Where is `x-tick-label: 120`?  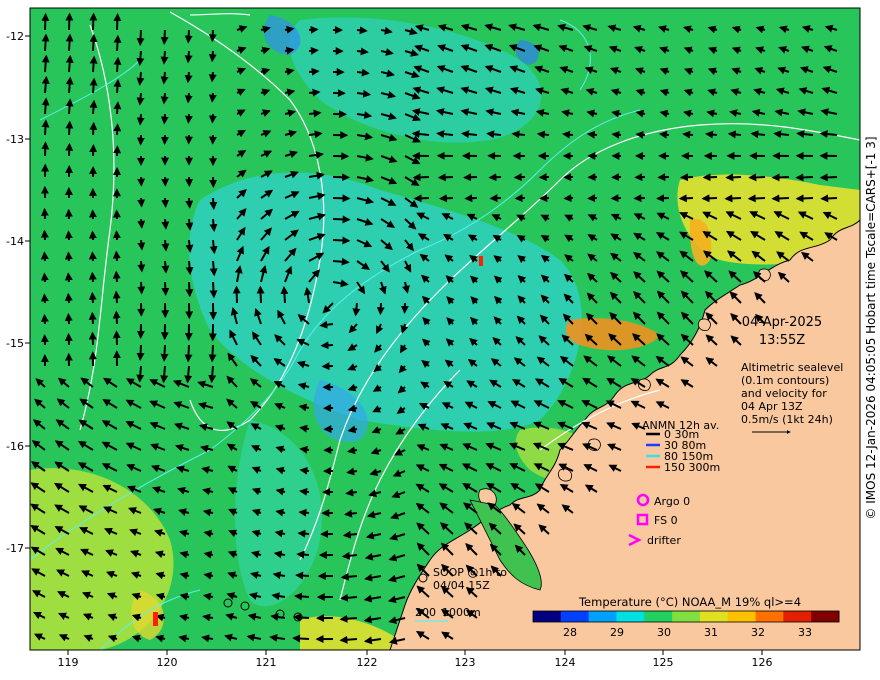 x-tick-label: 120 is located at coordinates (167, 662).